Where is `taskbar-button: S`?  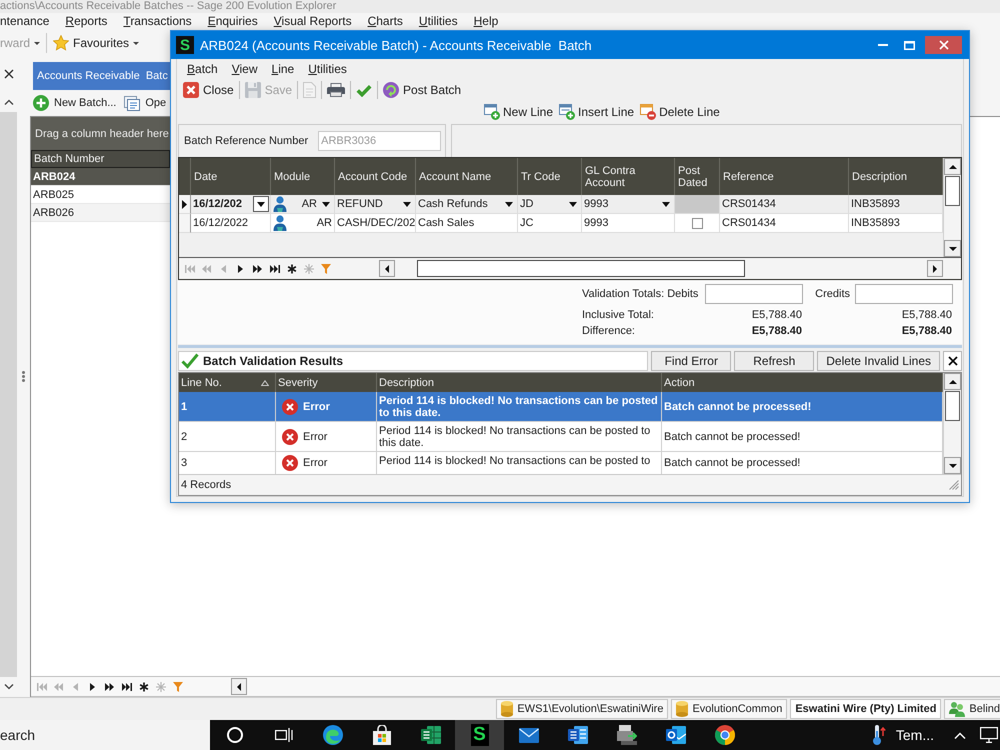
taskbar-button: S is located at coordinates (479, 735).